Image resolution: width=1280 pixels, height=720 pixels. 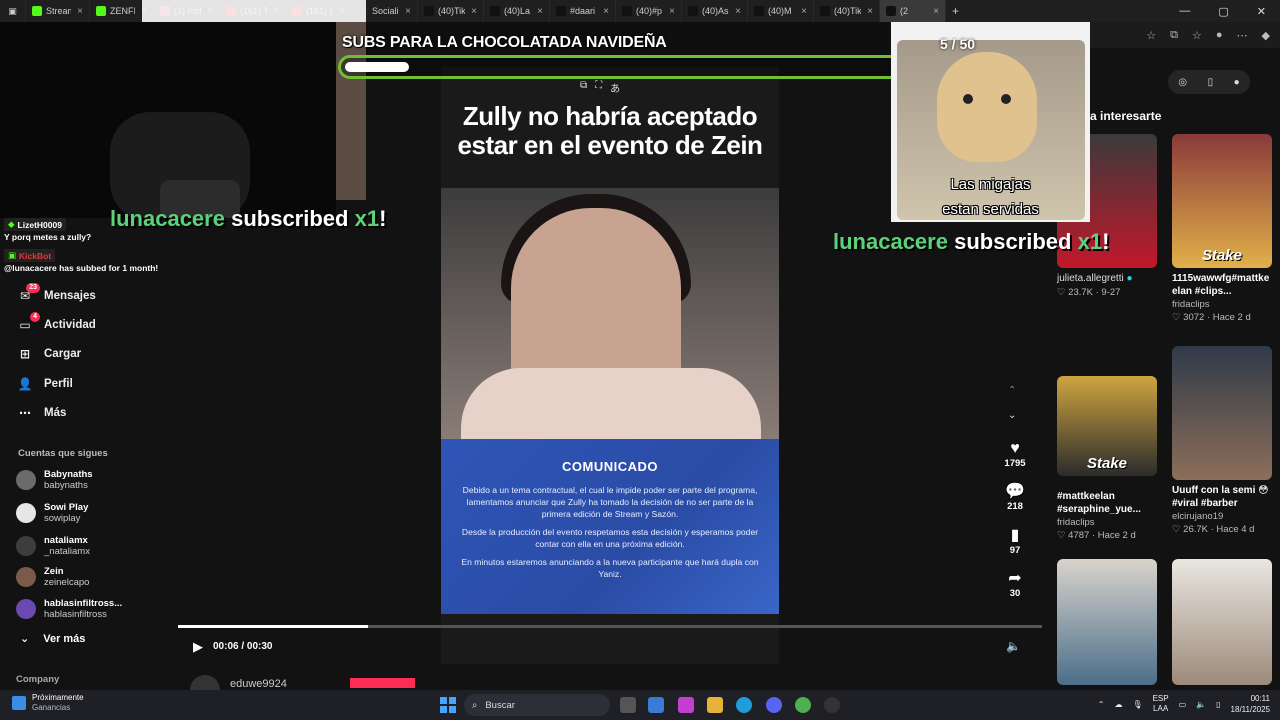 What do you see at coordinates (1184, 11) in the screenshot?
I see `minimize-button: —` at bounding box center [1184, 11].